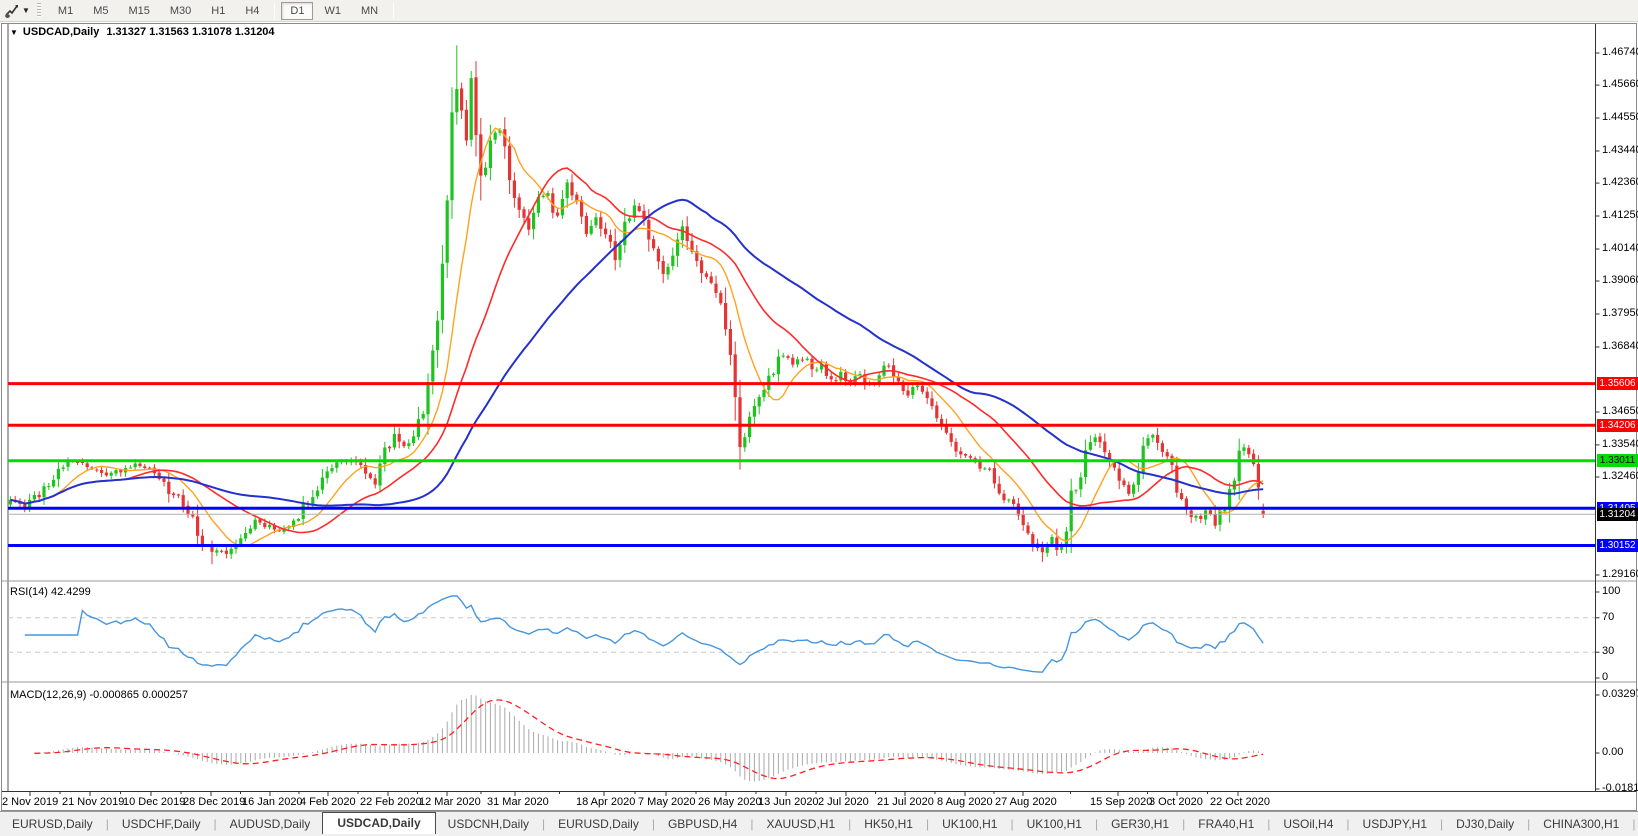 Image resolution: width=1638 pixels, height=836 pixels. What do you see at coordinates (190, 32) in the screenshot?
I see `ohlc-values: 1.31327 1.31563 1.31078 1.31204` at bounding box center [190, 32].